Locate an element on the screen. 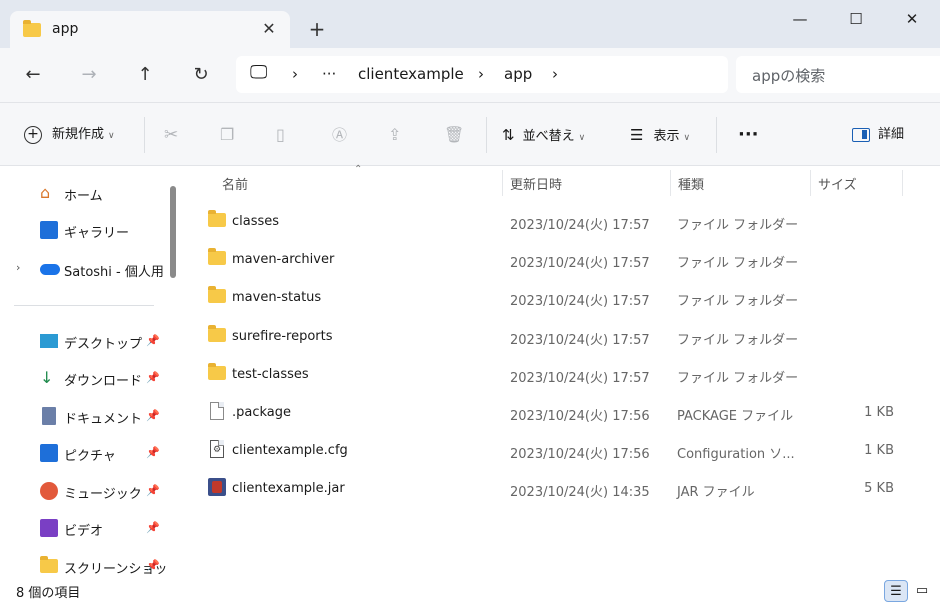  sidebar-item-music: ミュージック 📌 is located at coordinates (85, 491).